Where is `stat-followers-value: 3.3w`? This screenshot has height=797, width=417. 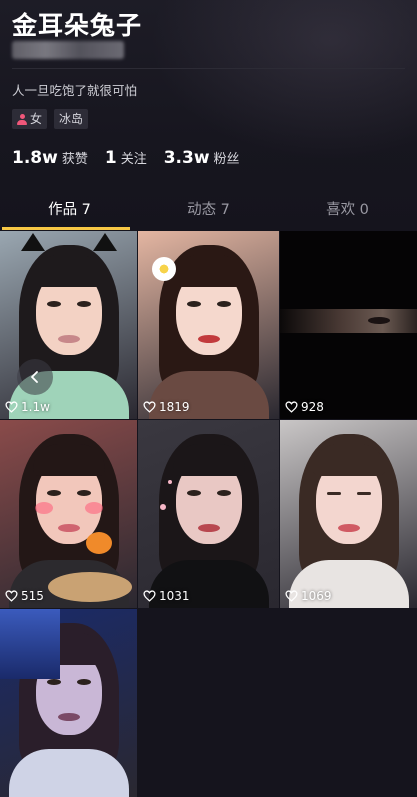
stat-followers-value: 3.3w is located at coordinates (186, 158).